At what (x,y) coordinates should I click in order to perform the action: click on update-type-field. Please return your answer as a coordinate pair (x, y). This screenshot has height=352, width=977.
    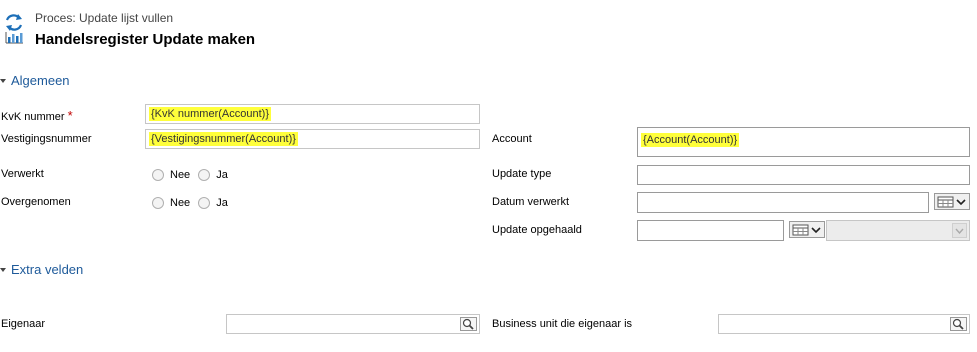
    Looking at the image, I should click on (803, 175).